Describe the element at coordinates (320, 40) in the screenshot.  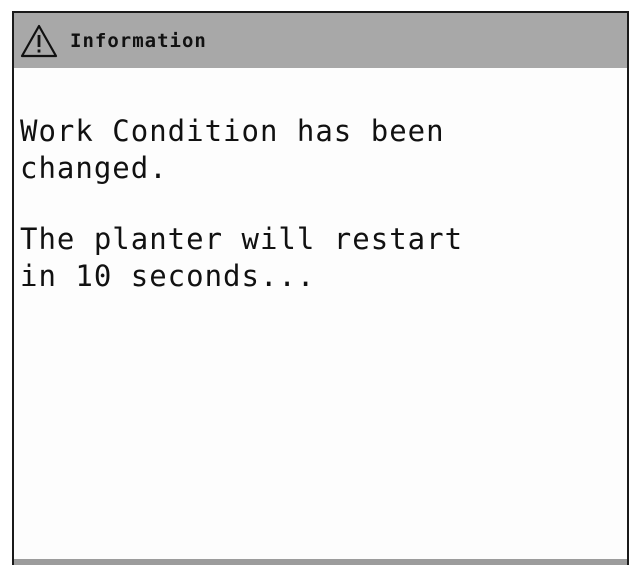
I see `dialog-header: Information` at that location.